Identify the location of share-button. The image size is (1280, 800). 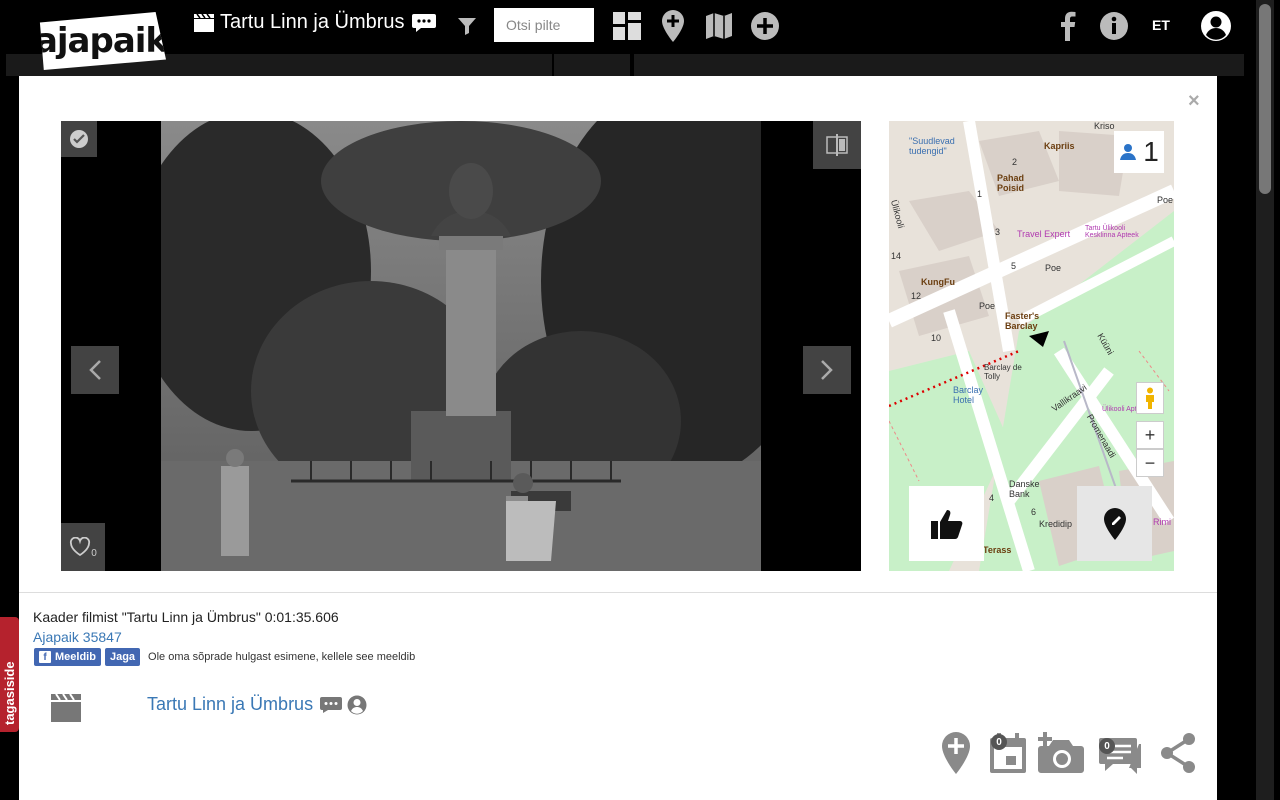
(1178, 755).